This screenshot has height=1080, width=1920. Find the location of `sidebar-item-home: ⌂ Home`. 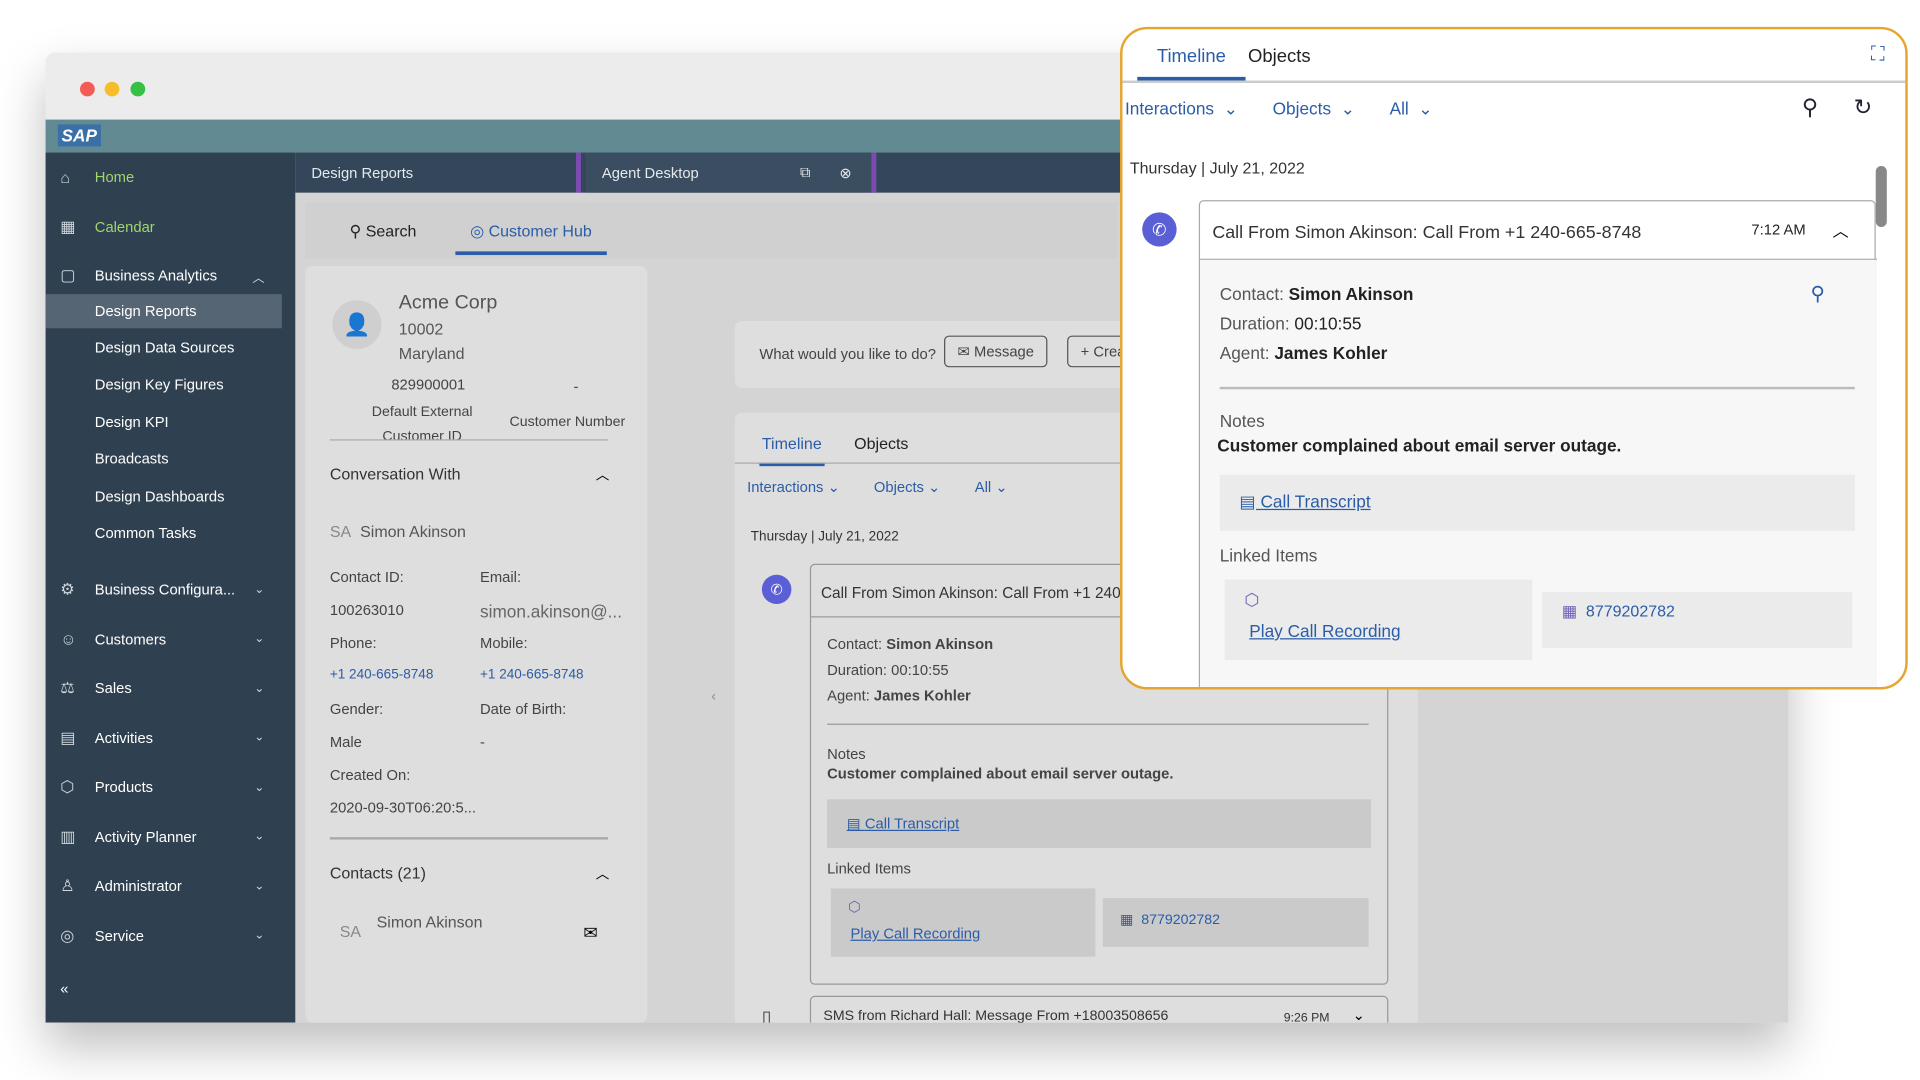

sidebar-item-home: ⌂ Home is located at coordinates (164, 177).